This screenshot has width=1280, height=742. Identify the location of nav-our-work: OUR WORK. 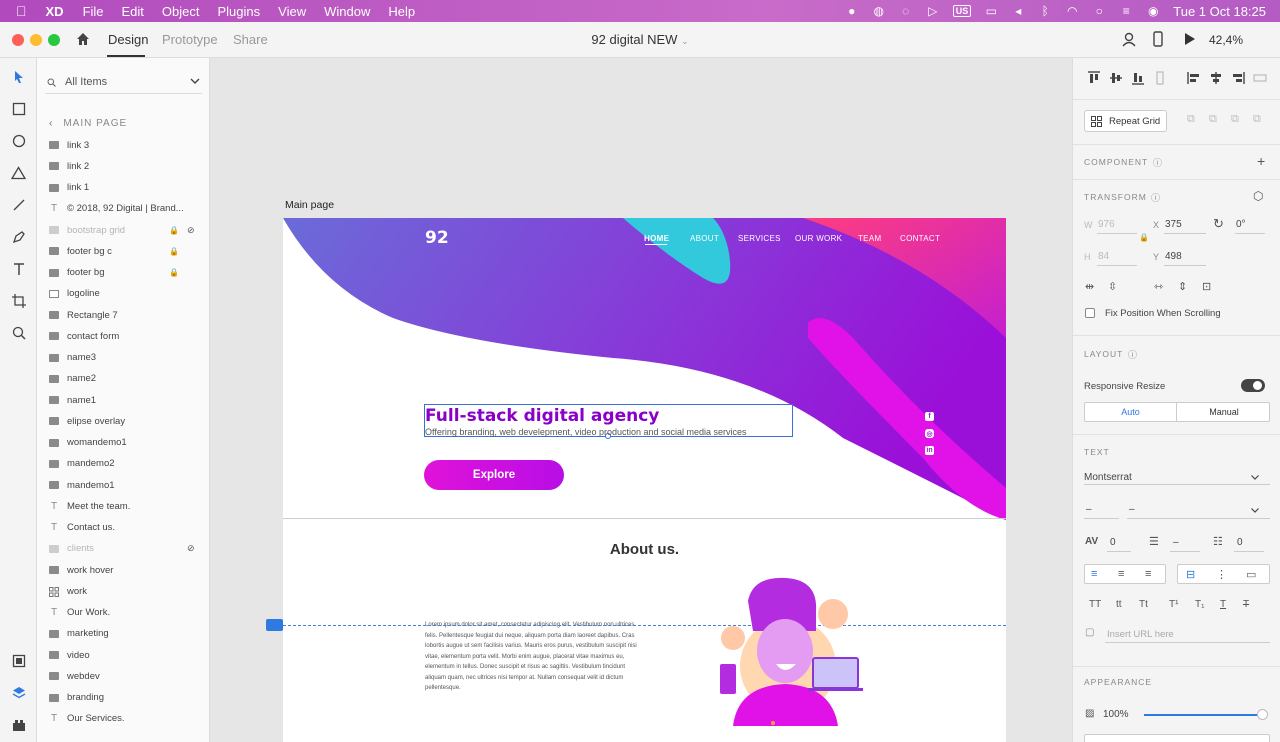
(818, 238).